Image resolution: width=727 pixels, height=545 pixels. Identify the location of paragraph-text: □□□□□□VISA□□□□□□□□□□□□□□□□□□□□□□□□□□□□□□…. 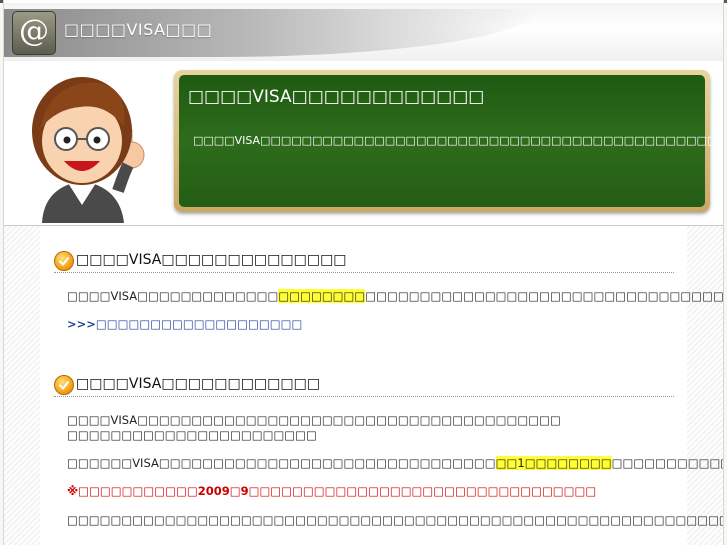
(281, 463).